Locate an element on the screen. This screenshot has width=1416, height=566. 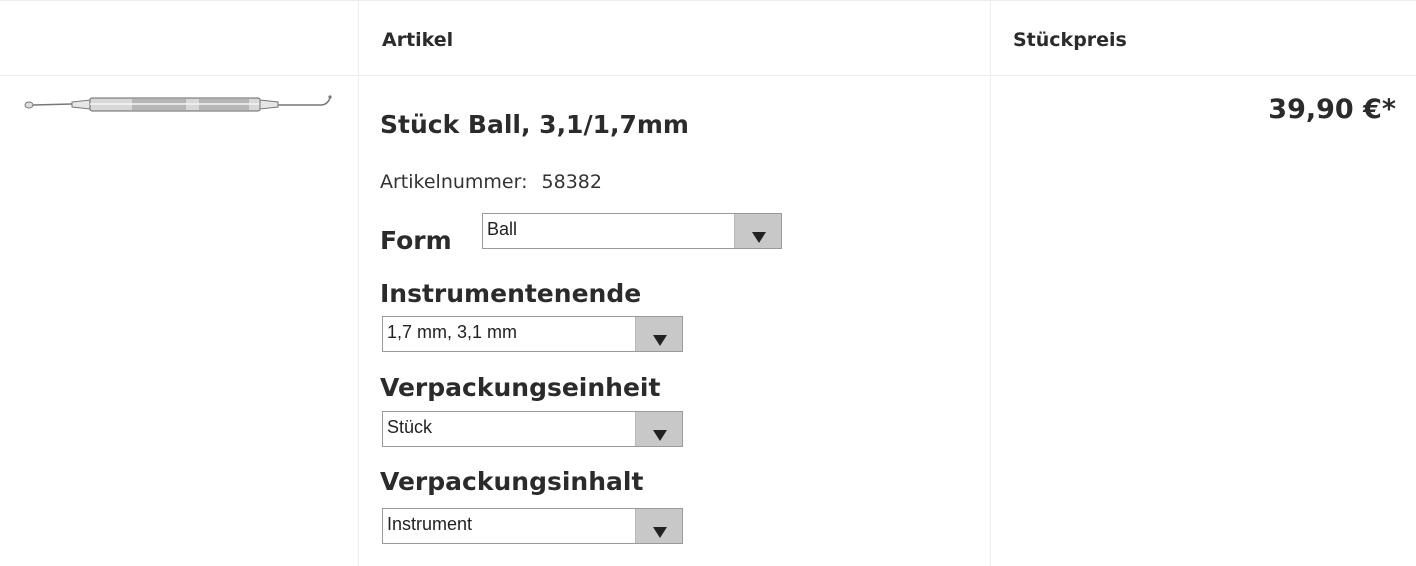
table-header is located at coordinates (708, 38).